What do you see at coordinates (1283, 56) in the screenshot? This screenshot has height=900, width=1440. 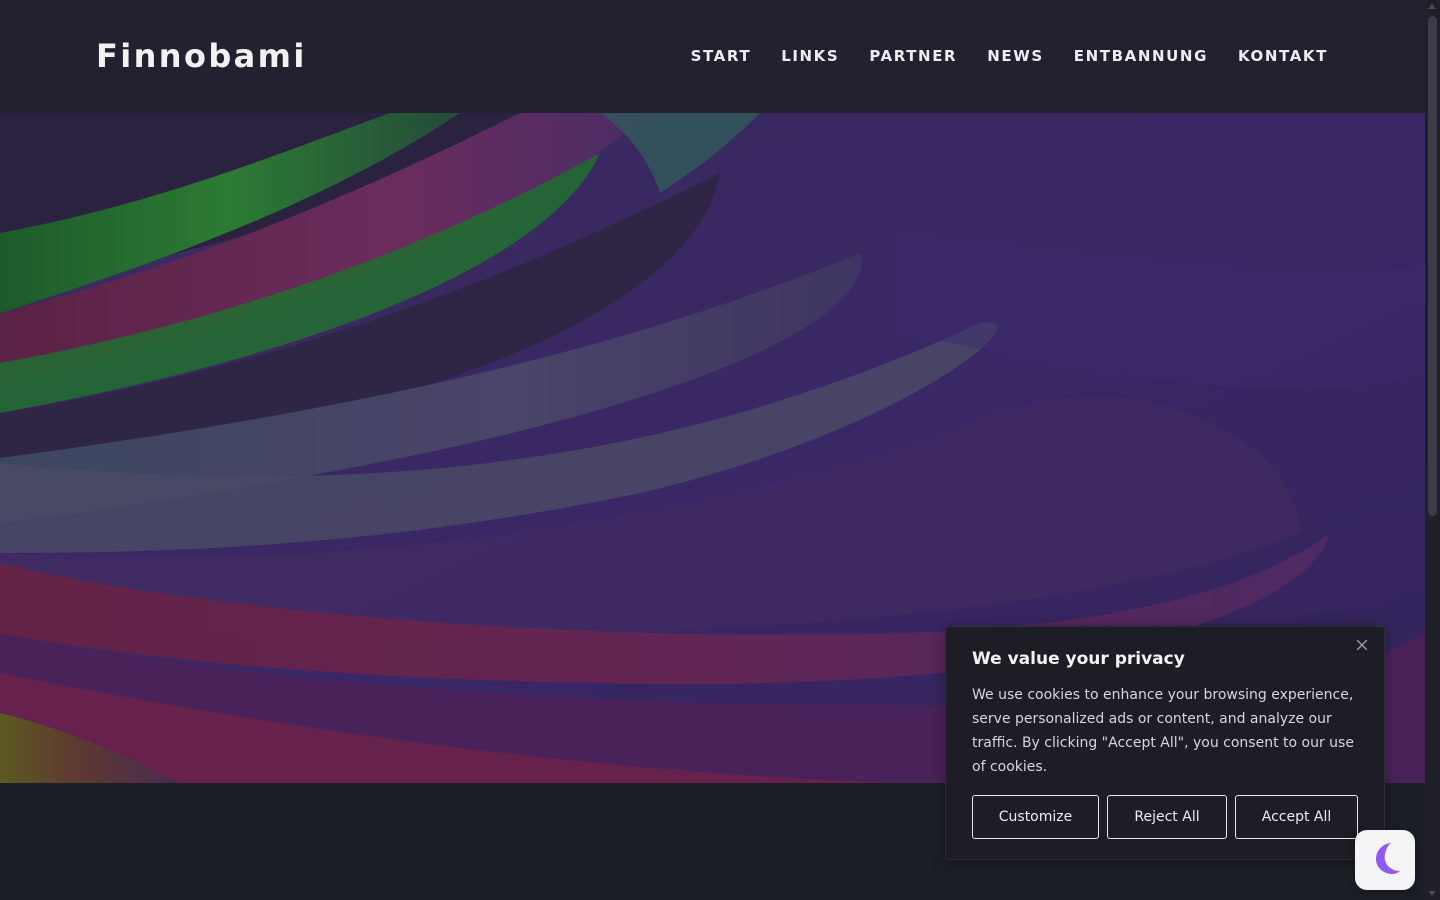 I see `nav-item-kontakt: KONTAKT` at bounding box center [1283, 56].